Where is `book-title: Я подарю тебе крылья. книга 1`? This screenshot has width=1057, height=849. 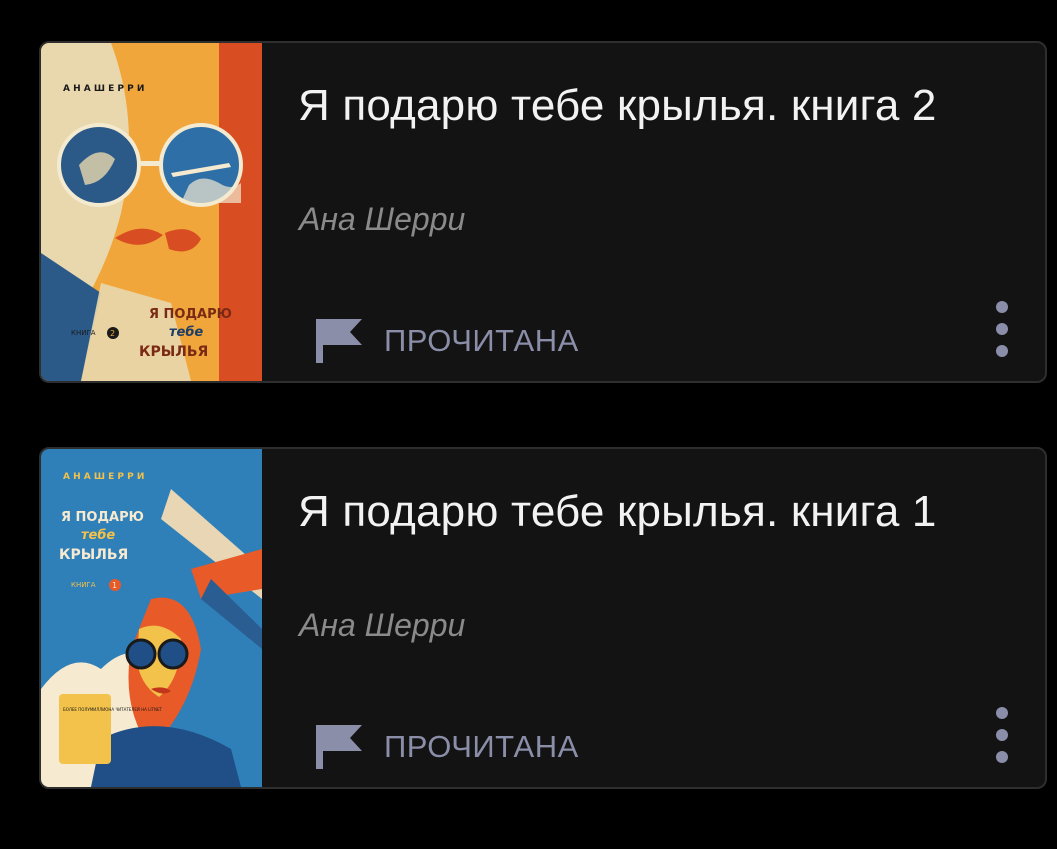 book-title: Я подарю тебе крылья. книга 1 is located at coordinates (638, 512).